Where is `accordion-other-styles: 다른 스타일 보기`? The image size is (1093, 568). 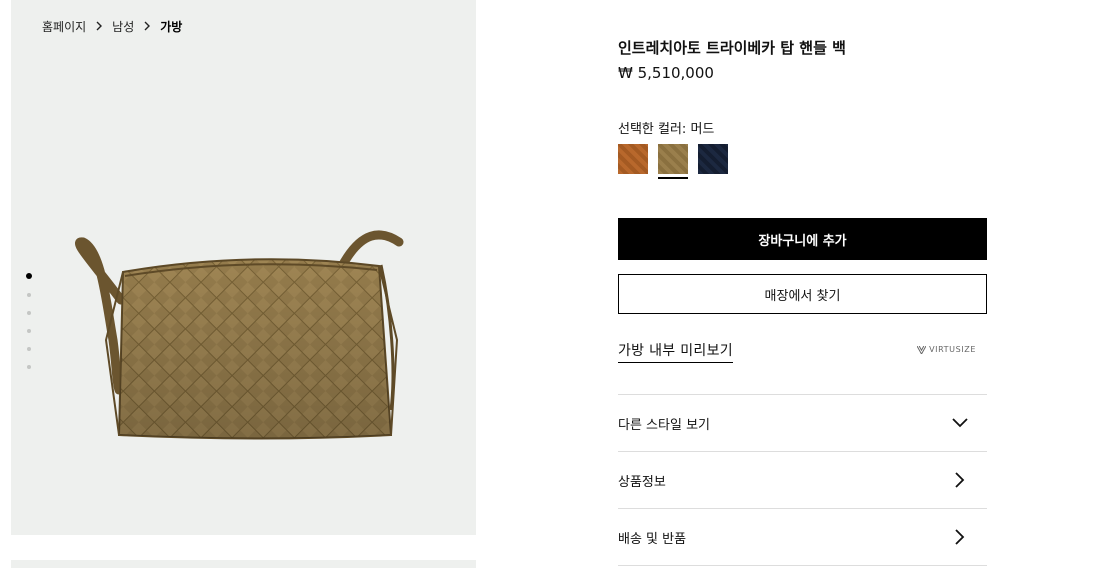 accordion-other-styles: 다른 스타일 보기 is located at coordinates (802, 422).